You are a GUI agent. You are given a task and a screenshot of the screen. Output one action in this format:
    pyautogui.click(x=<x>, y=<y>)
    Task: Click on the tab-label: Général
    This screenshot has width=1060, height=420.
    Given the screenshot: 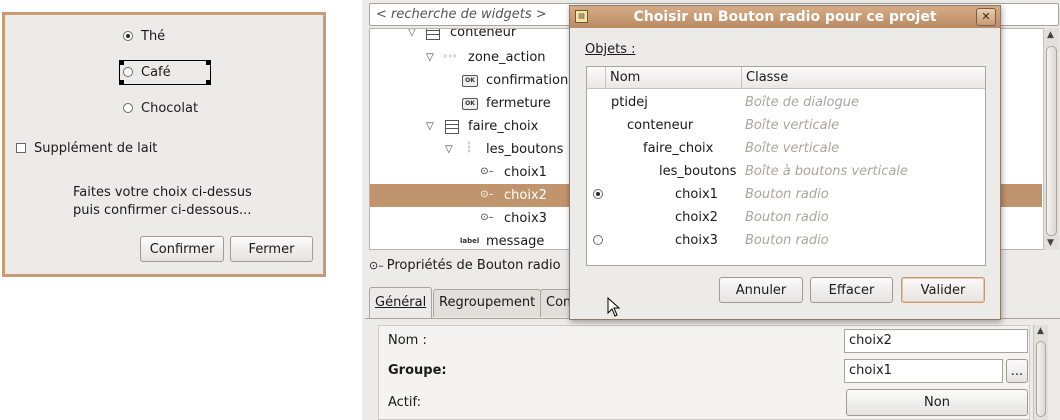 What is the action you would take?
    pyautogui.click(x=401, y=302)
    